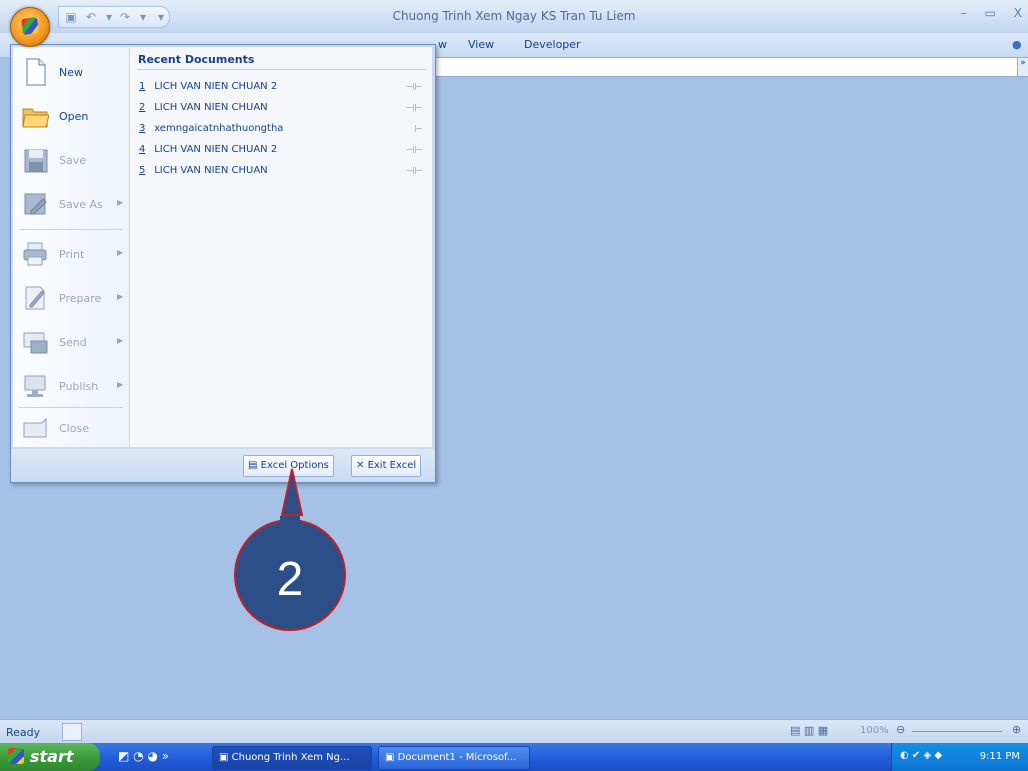 The image size is (1028, 771). I want to click on pin-icon: ⊢, so click(418, 129).